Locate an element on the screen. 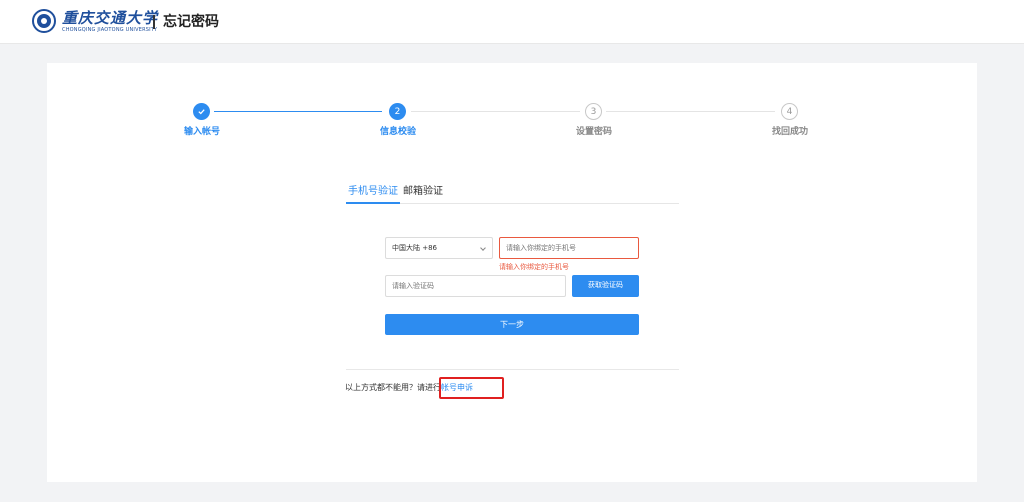  logo-name-cn: 重庆交通大学 is located at coordinates (110, 17).